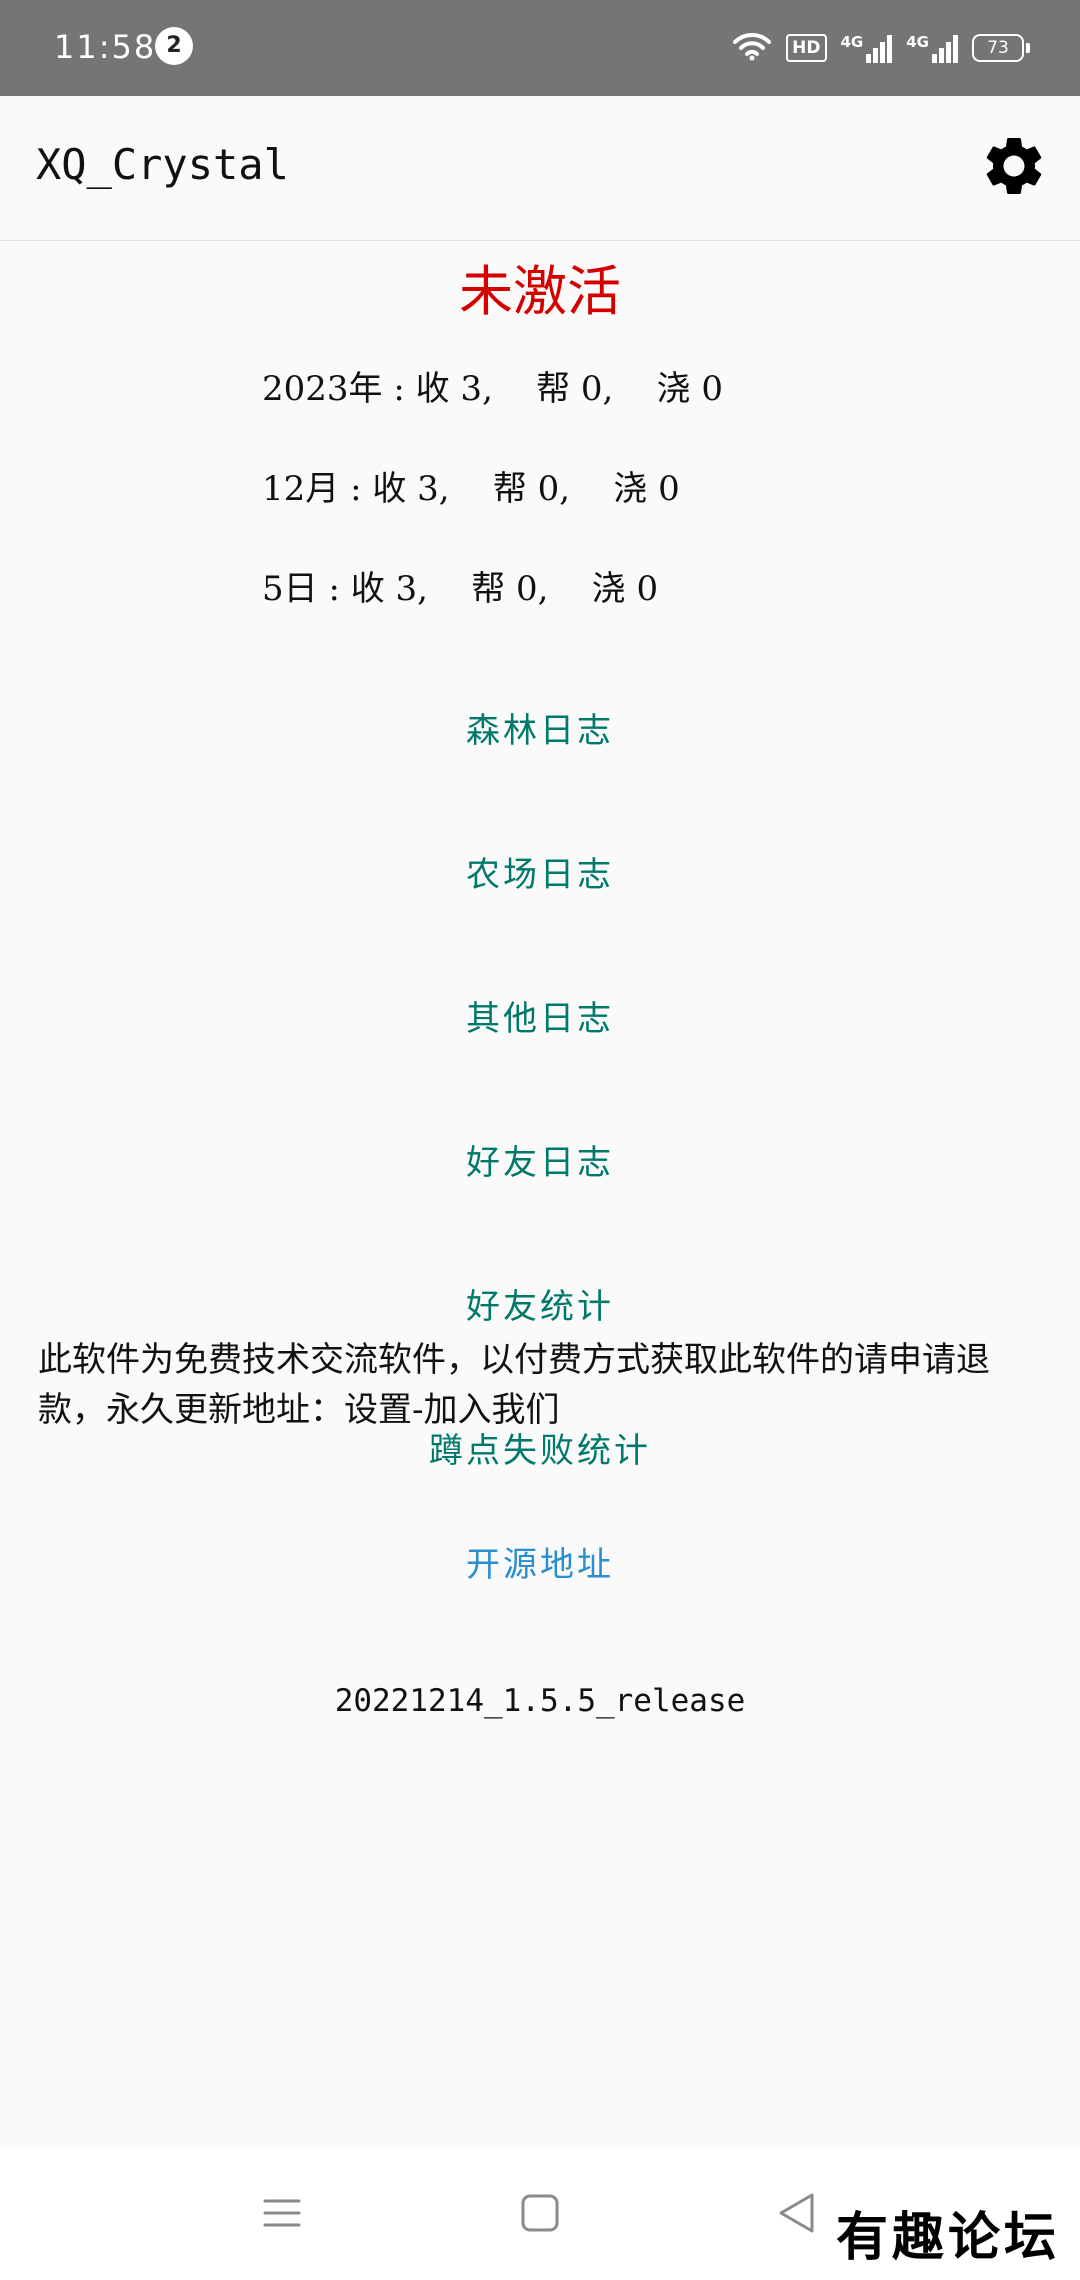  What do you see at coordinates (540, 168) in the screenshot?
I see `app-bar: XQ_Crystal` at bounding box center [540, 168].